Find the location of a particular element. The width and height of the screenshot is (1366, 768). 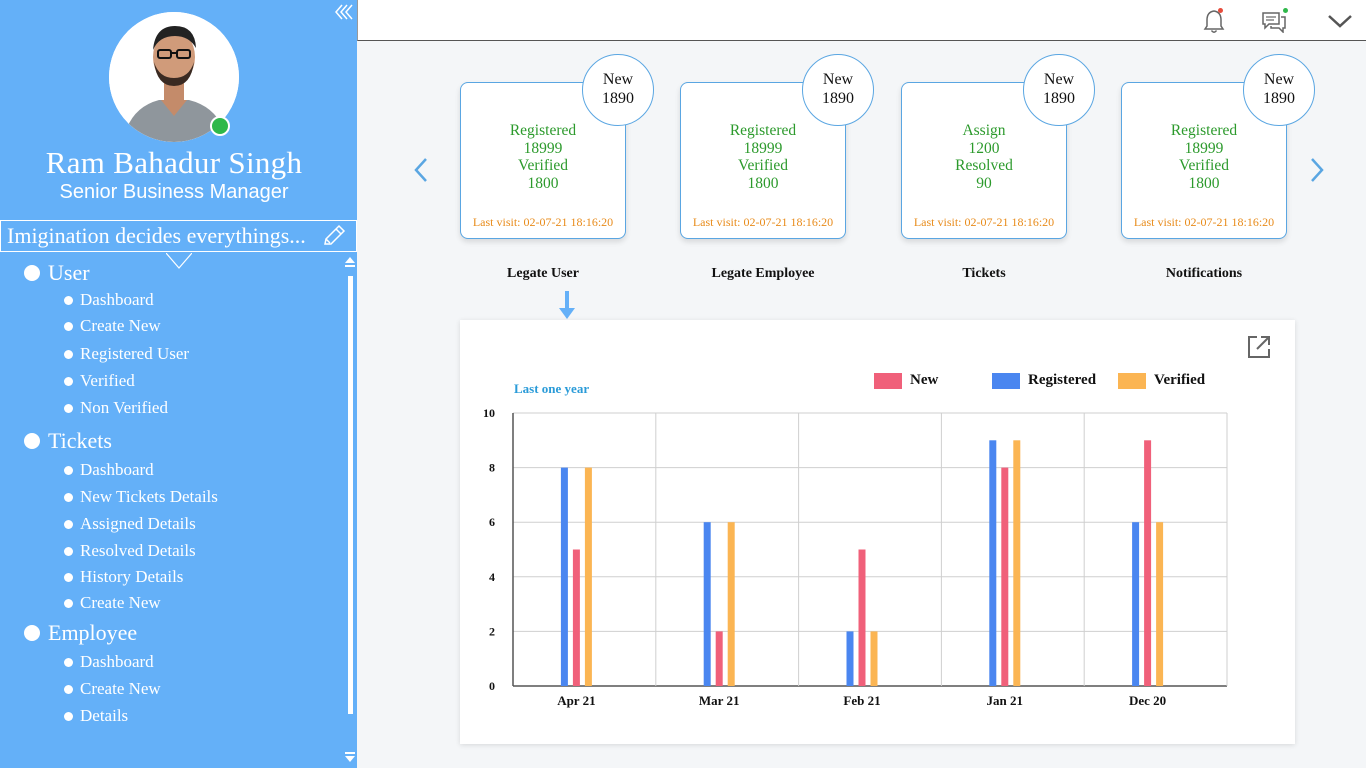

collapse-sidebar-icon is located at coordinates (344, 14).